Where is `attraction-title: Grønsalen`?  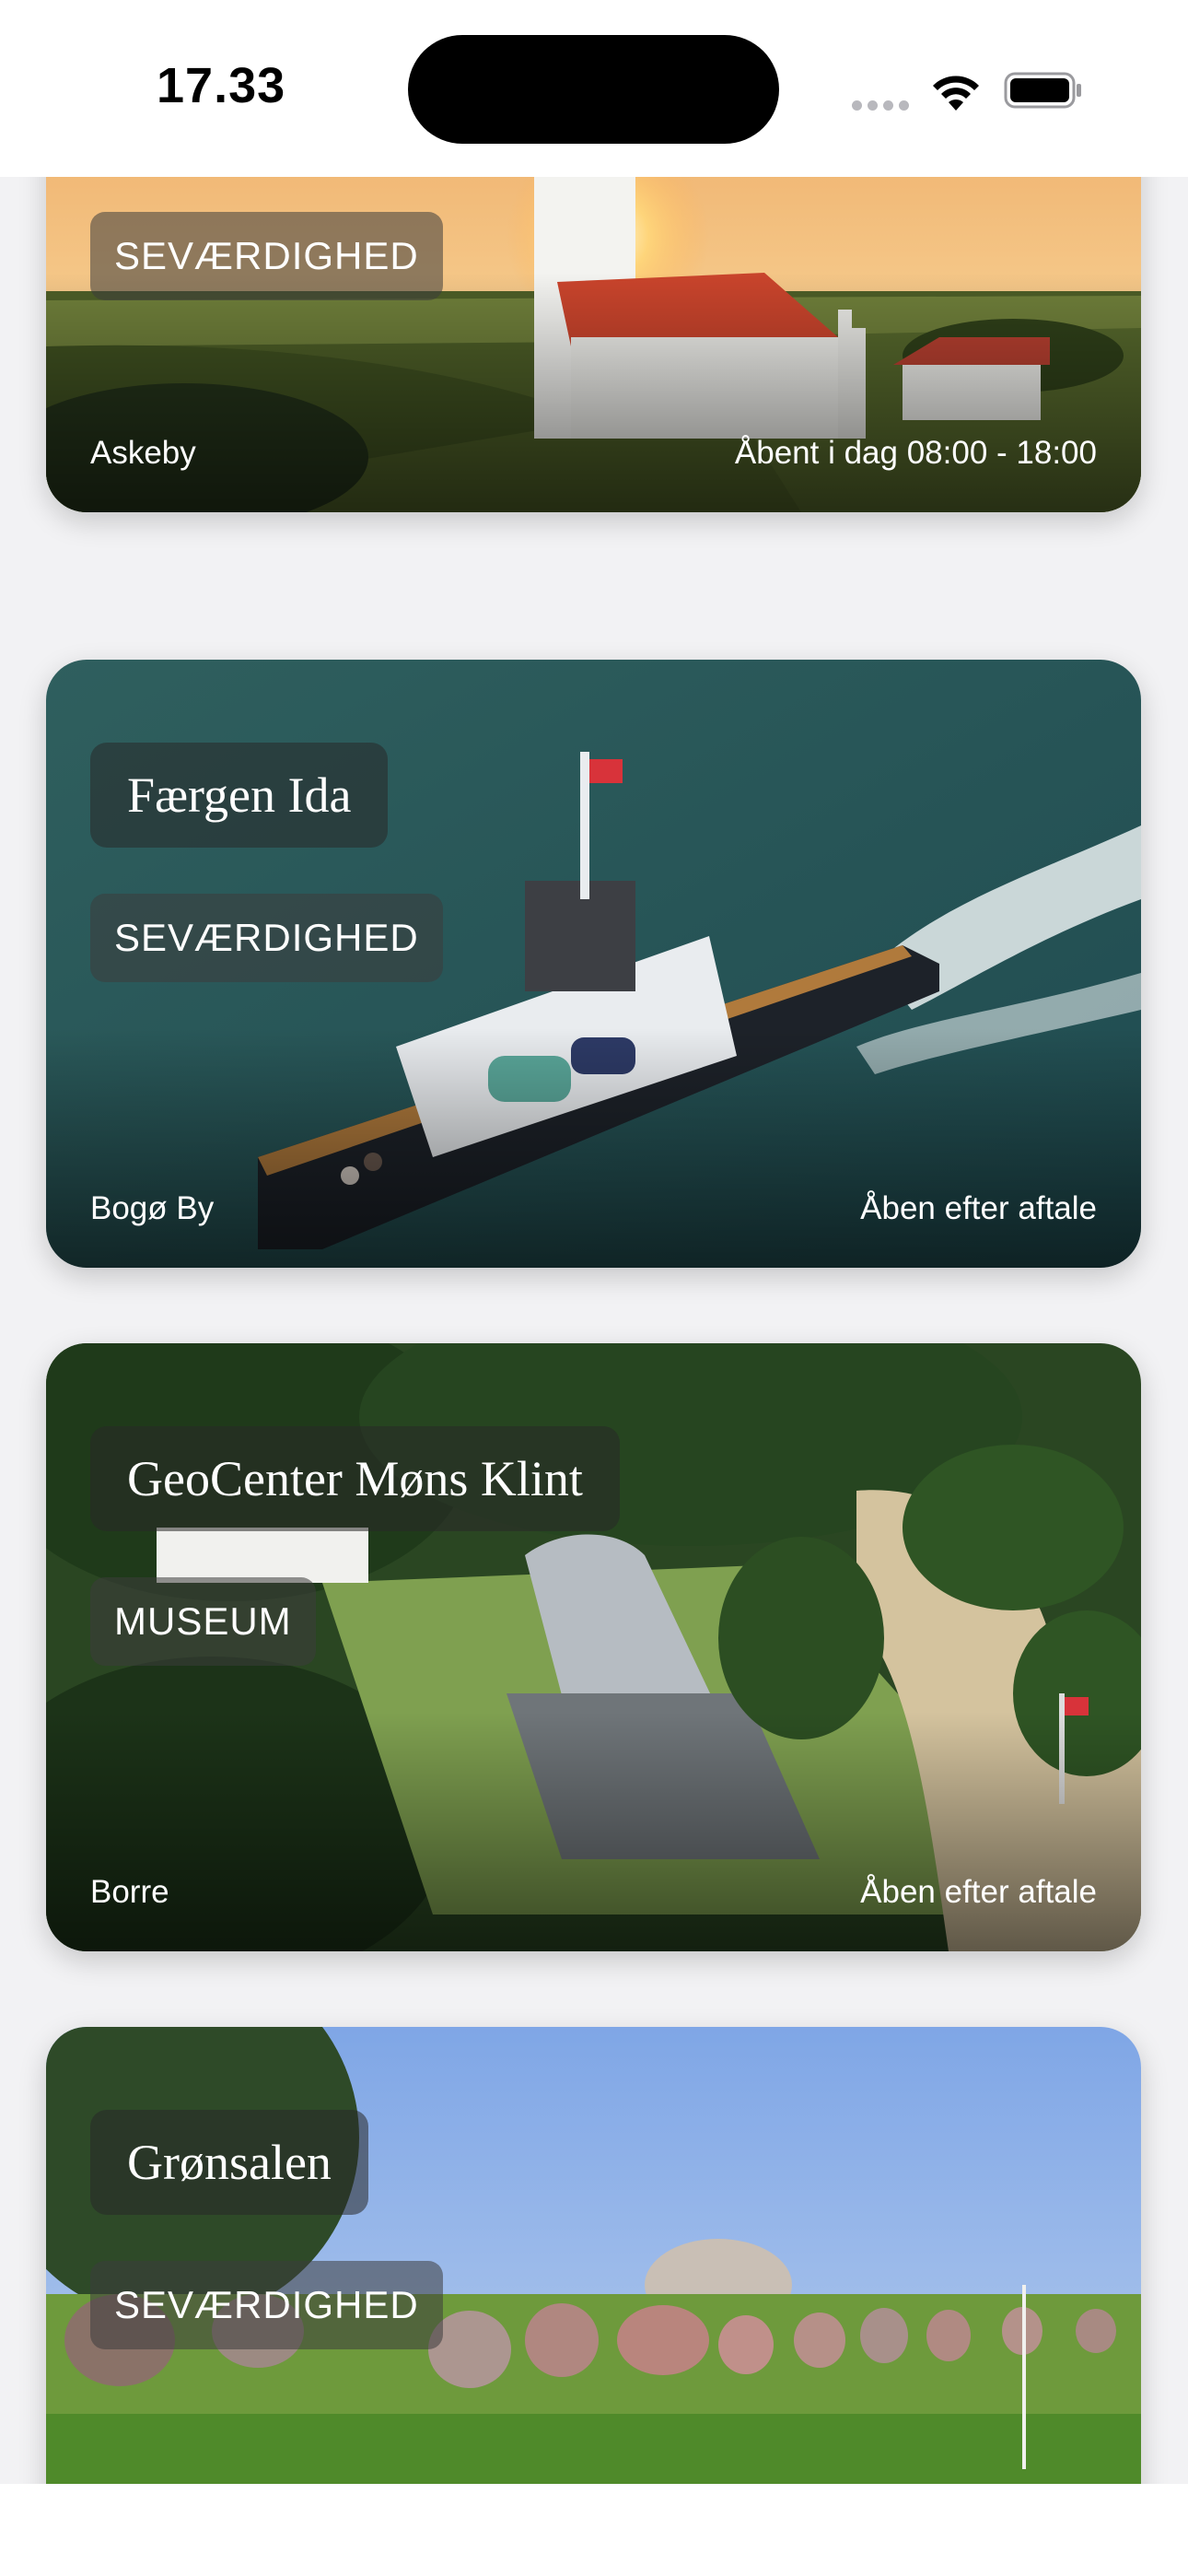
attraction-title: Grønsalen is located at coordinates (229, 2162).